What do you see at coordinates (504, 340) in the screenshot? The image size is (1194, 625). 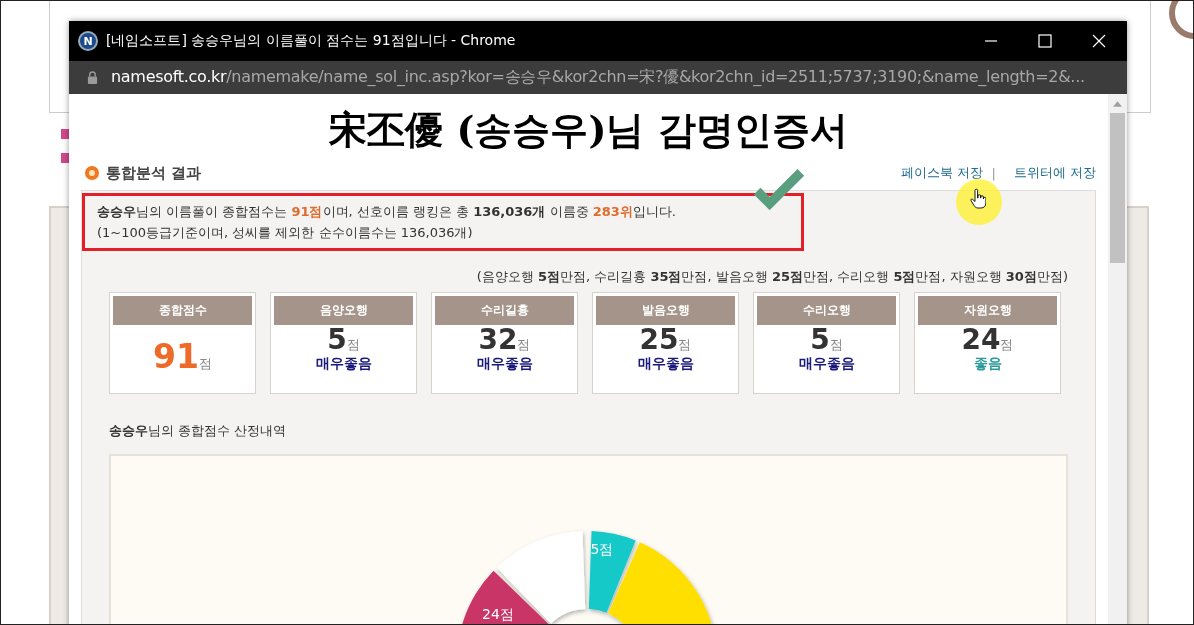 I see `score-value: 32 점` at bounding box center [504, 340].